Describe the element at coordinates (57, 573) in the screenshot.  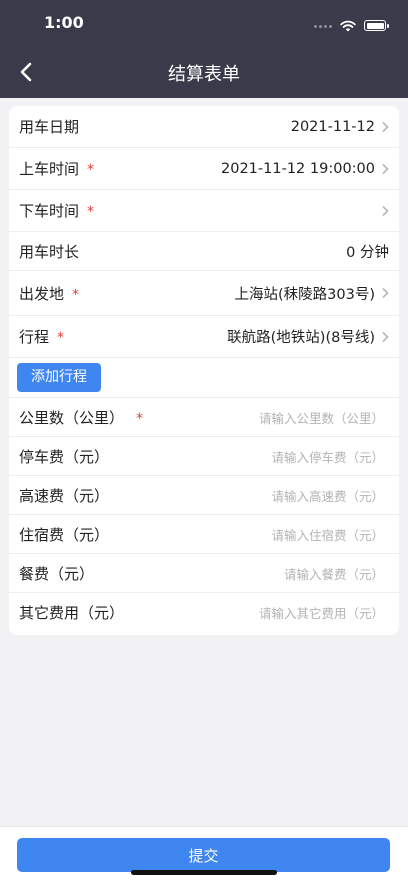
I see `meal-fee-label: 餐费（元）` at that location.